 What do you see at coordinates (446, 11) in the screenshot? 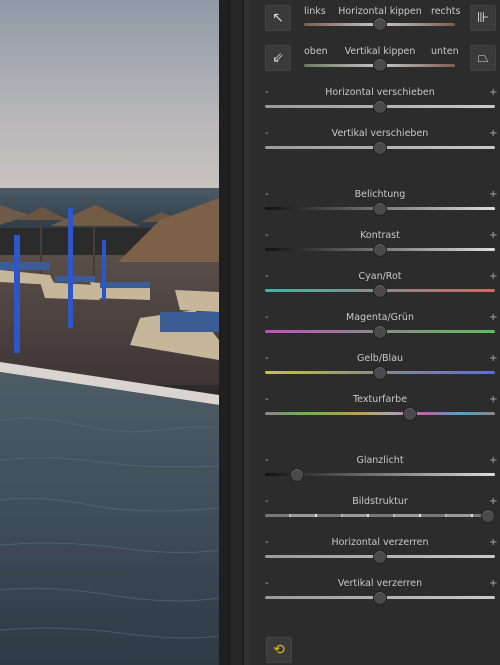
I see `tilt-right-label: rechts` at bounding box center [446, 11].